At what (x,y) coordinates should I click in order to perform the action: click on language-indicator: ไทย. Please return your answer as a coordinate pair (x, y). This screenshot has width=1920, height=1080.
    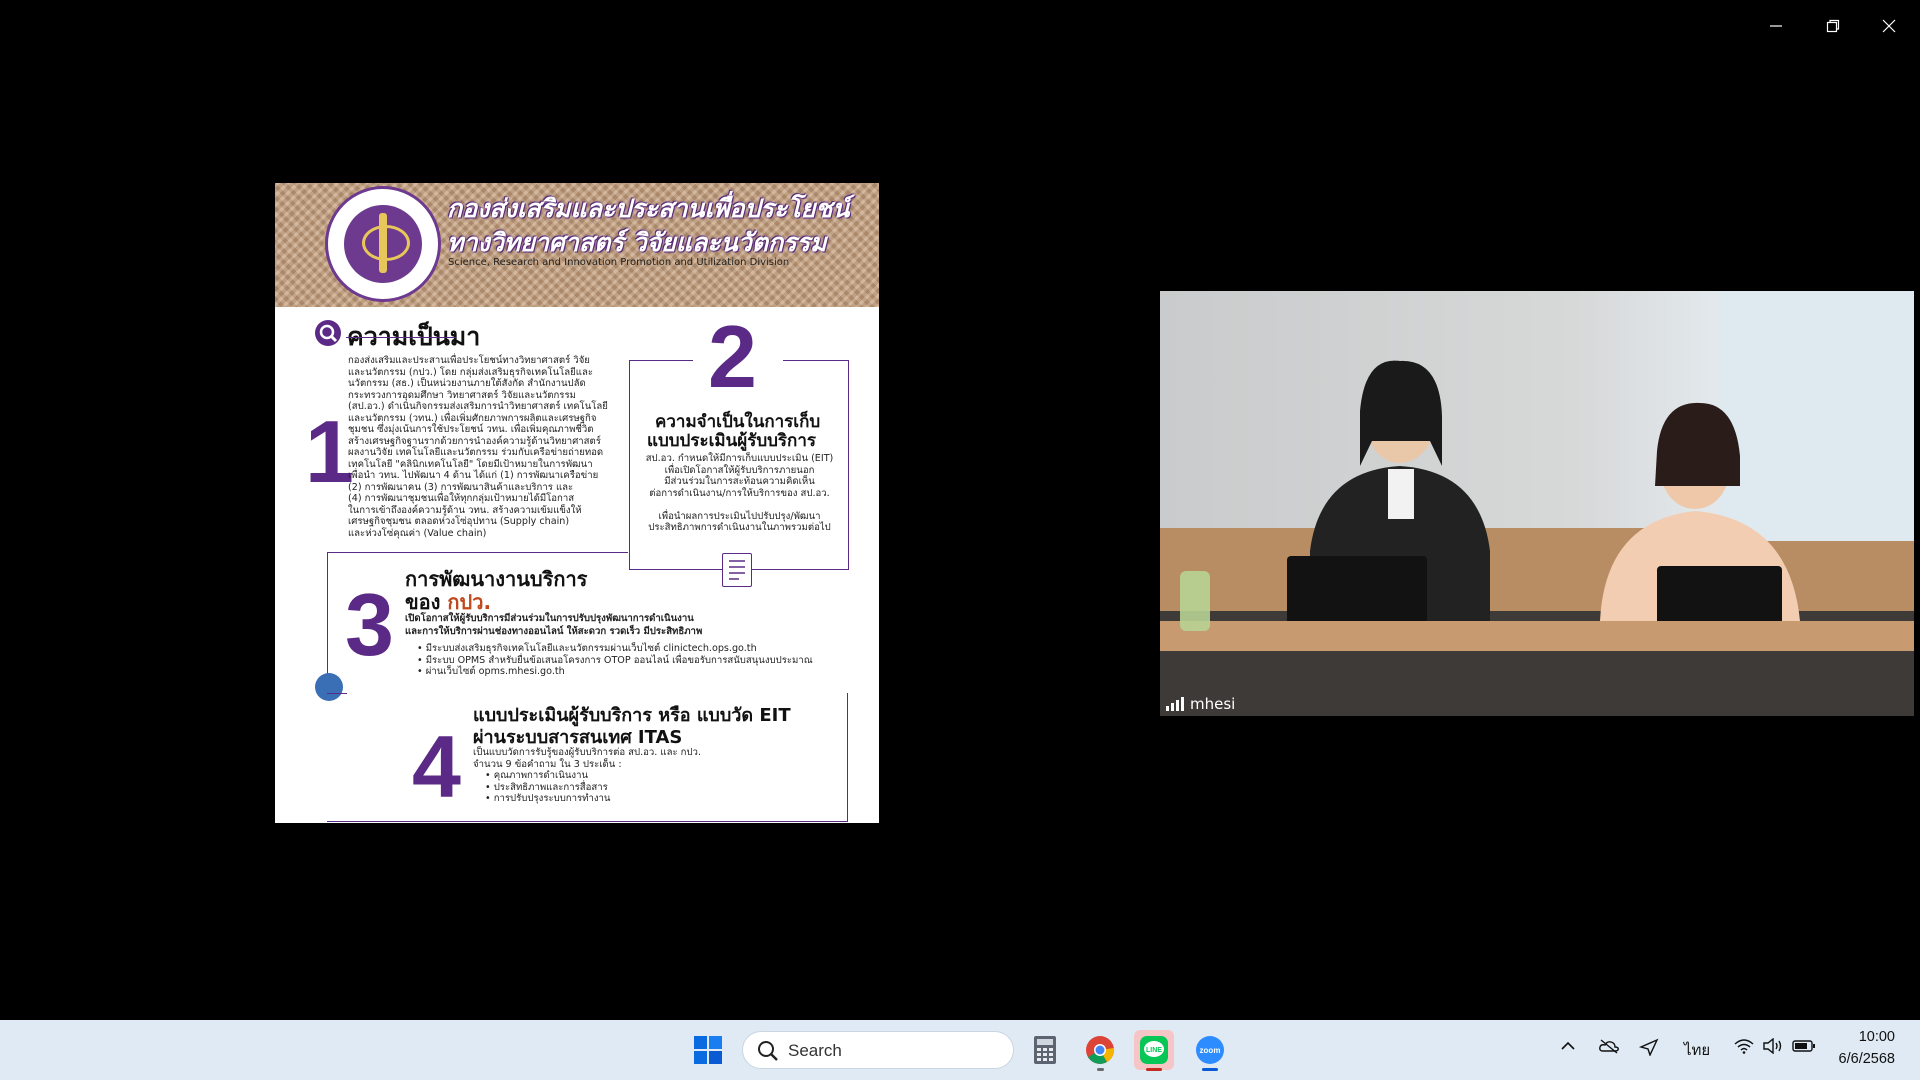
    Looking at the image, I should click on (1697, 1050).